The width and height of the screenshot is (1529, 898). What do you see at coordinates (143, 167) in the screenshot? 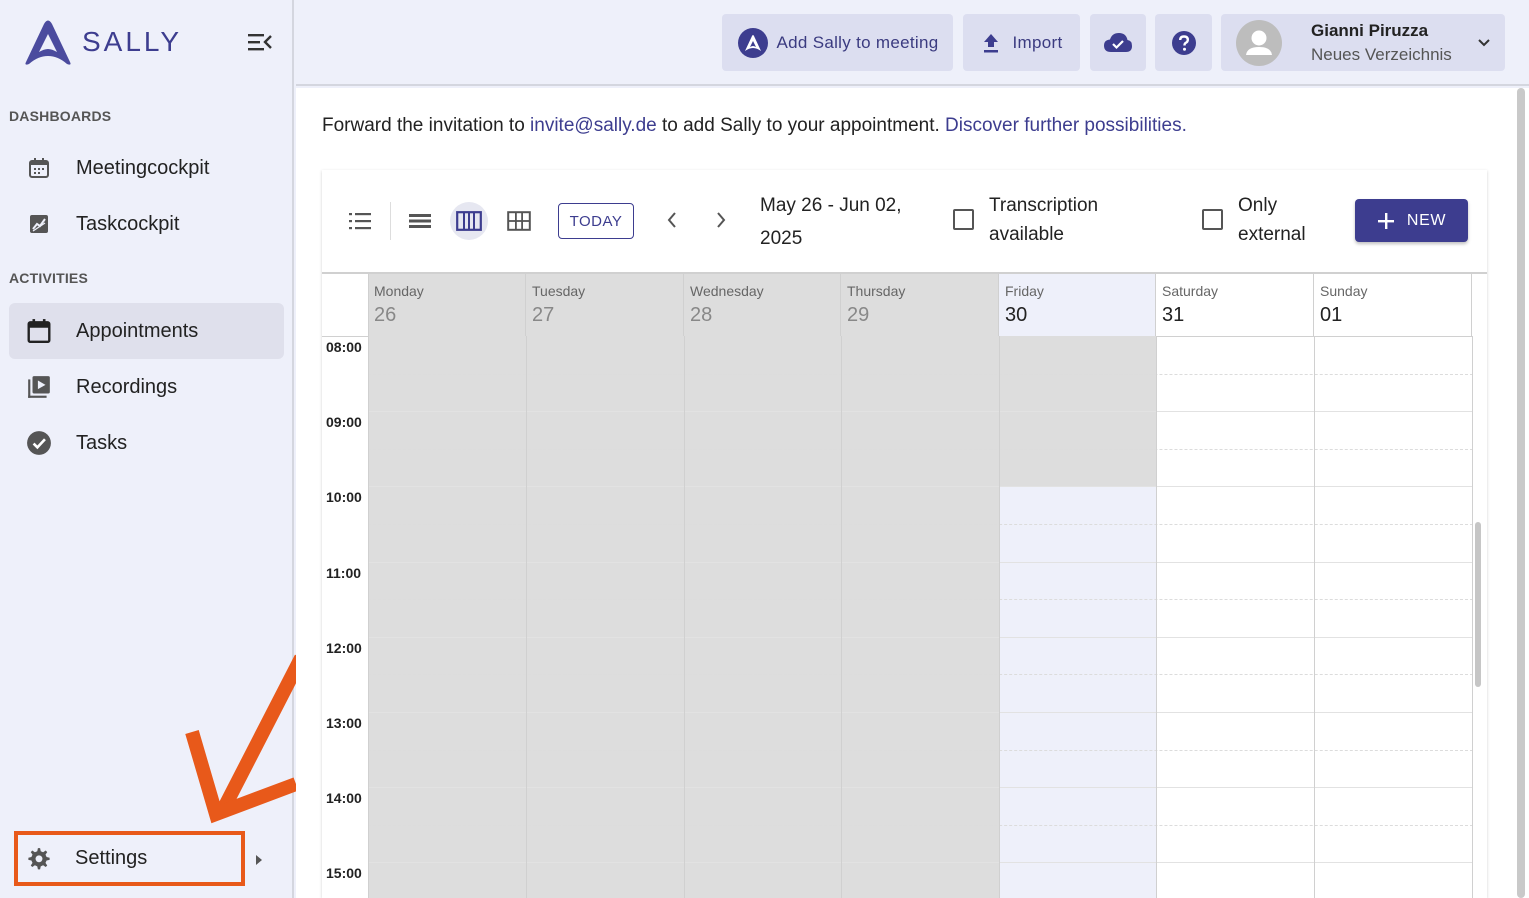
I see `sidebar-item-label: Meetingcockpit` at bounding box center [143, 167].